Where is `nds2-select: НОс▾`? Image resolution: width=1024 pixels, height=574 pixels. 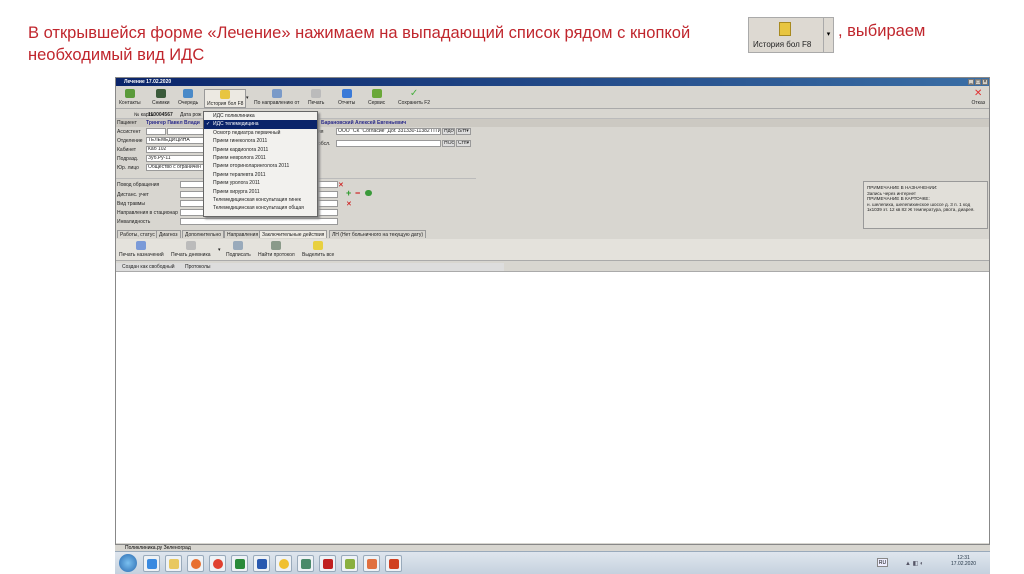 nds2-select: НОс▾ is located at coordinates (448, 143).